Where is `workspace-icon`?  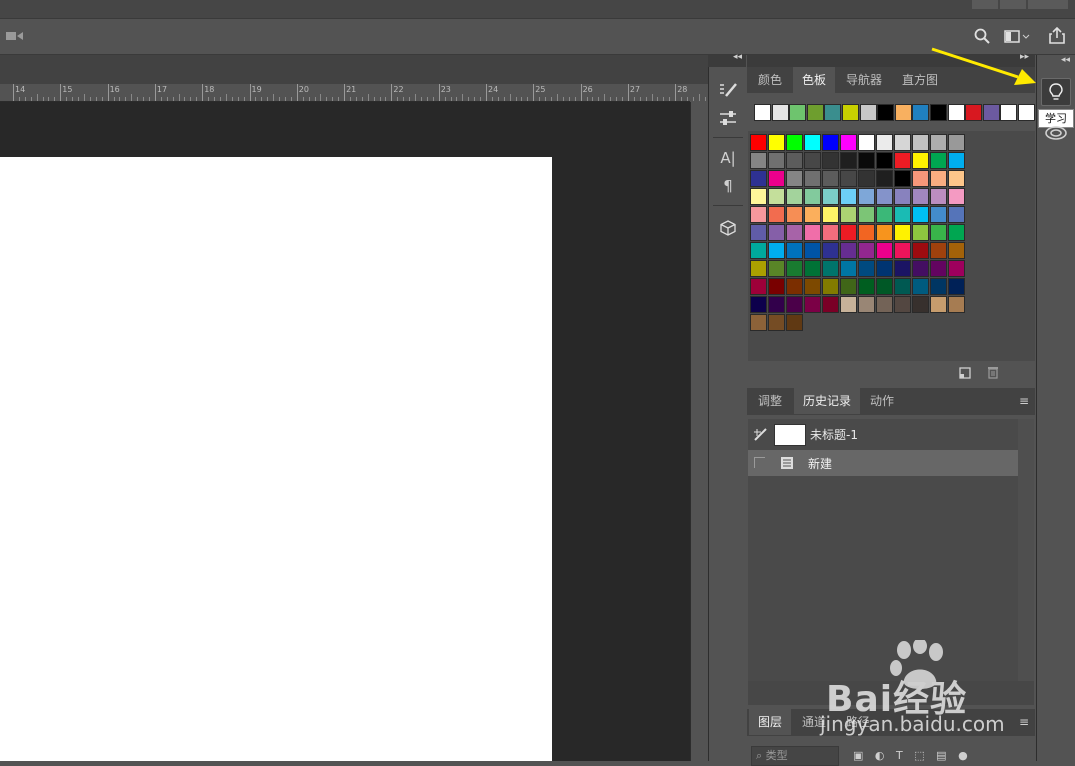 workspace-icon is located at coordinates (1017, 37).